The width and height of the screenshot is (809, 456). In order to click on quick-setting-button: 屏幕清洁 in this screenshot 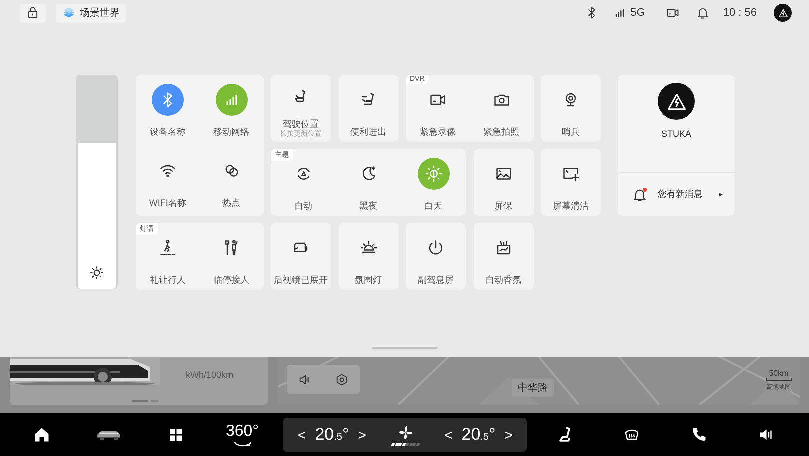, I will do `click(571, 182)`.